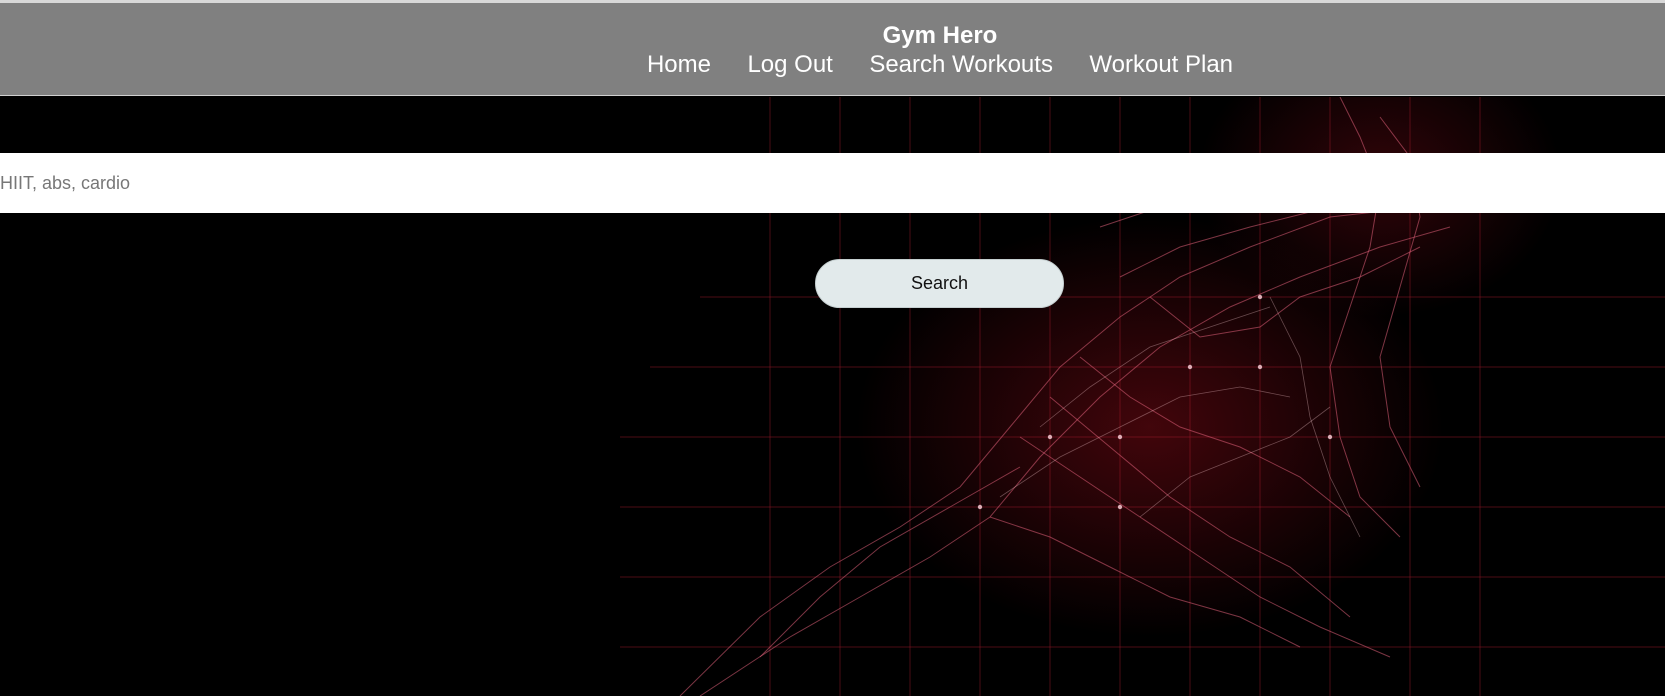 This screenshot has width=1665, height=696. I want to click on nav-logout-link: Log Out, so click(789, 65).